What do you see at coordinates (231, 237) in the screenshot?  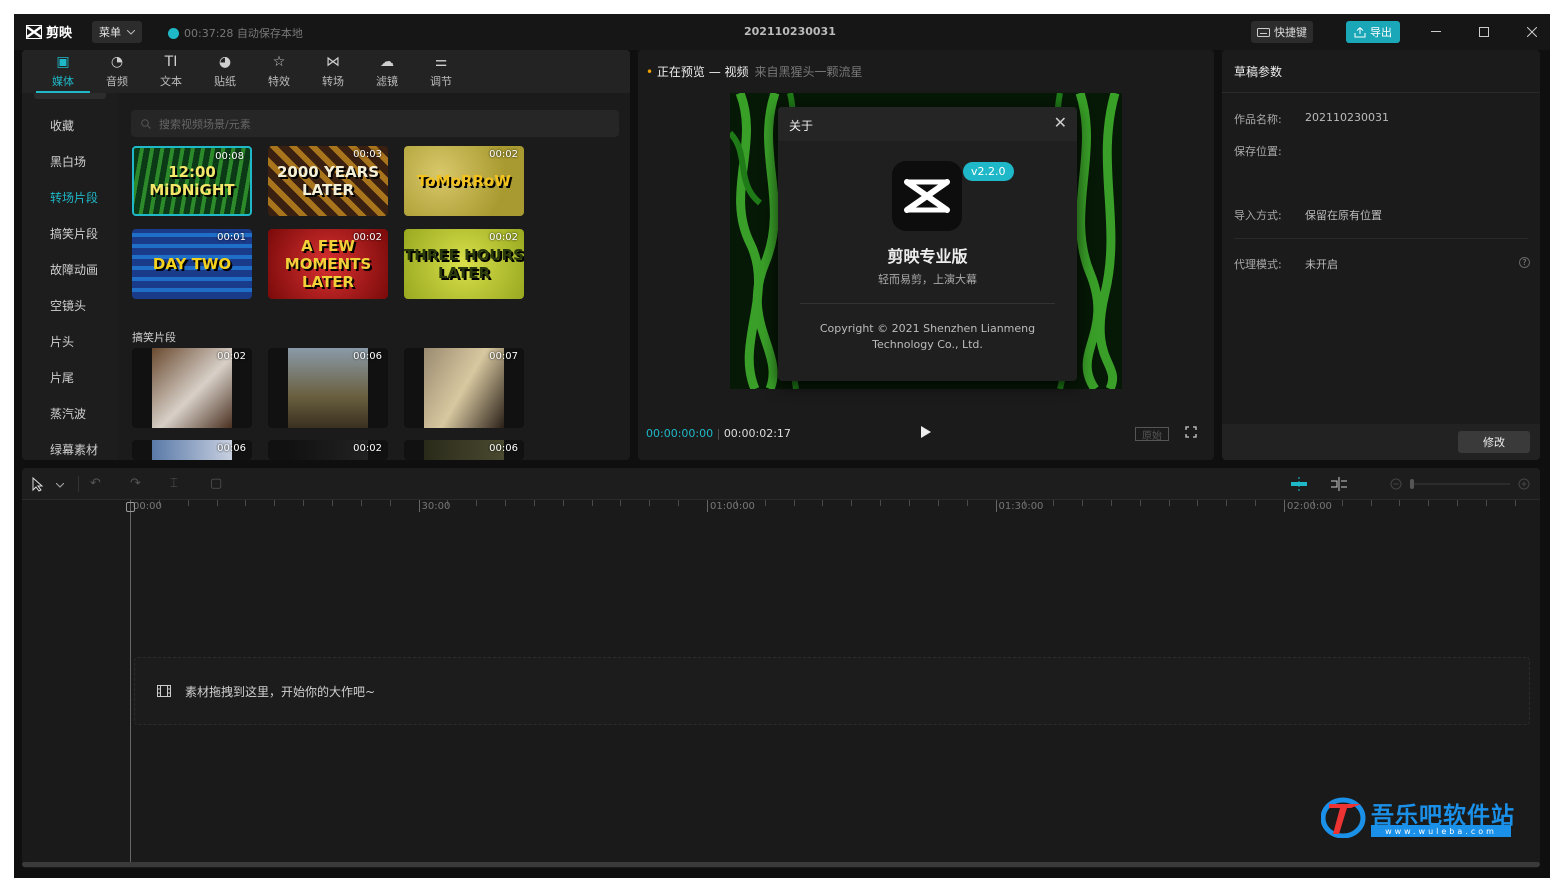 I see `clip-duration: 00:01` at bounding box center [231, 237].